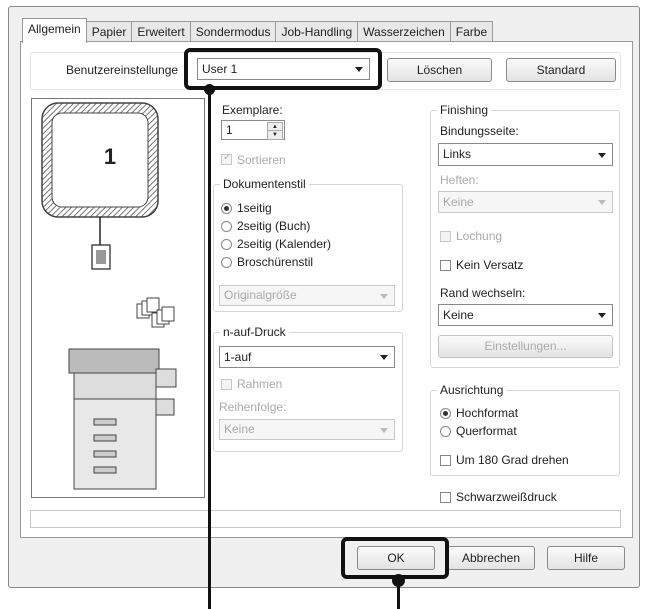  Describe the element at coordinates (479, 236) in the screenshot. I see `punch-label: Lochung` at that location.